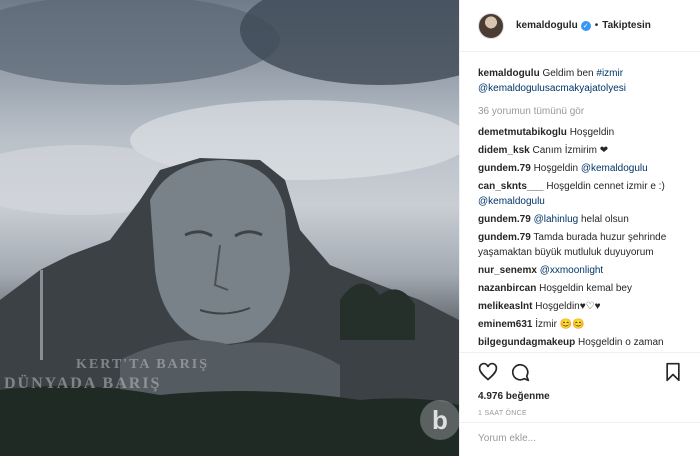  I want to click on following-button: Takiptesin, so click(626, 25).